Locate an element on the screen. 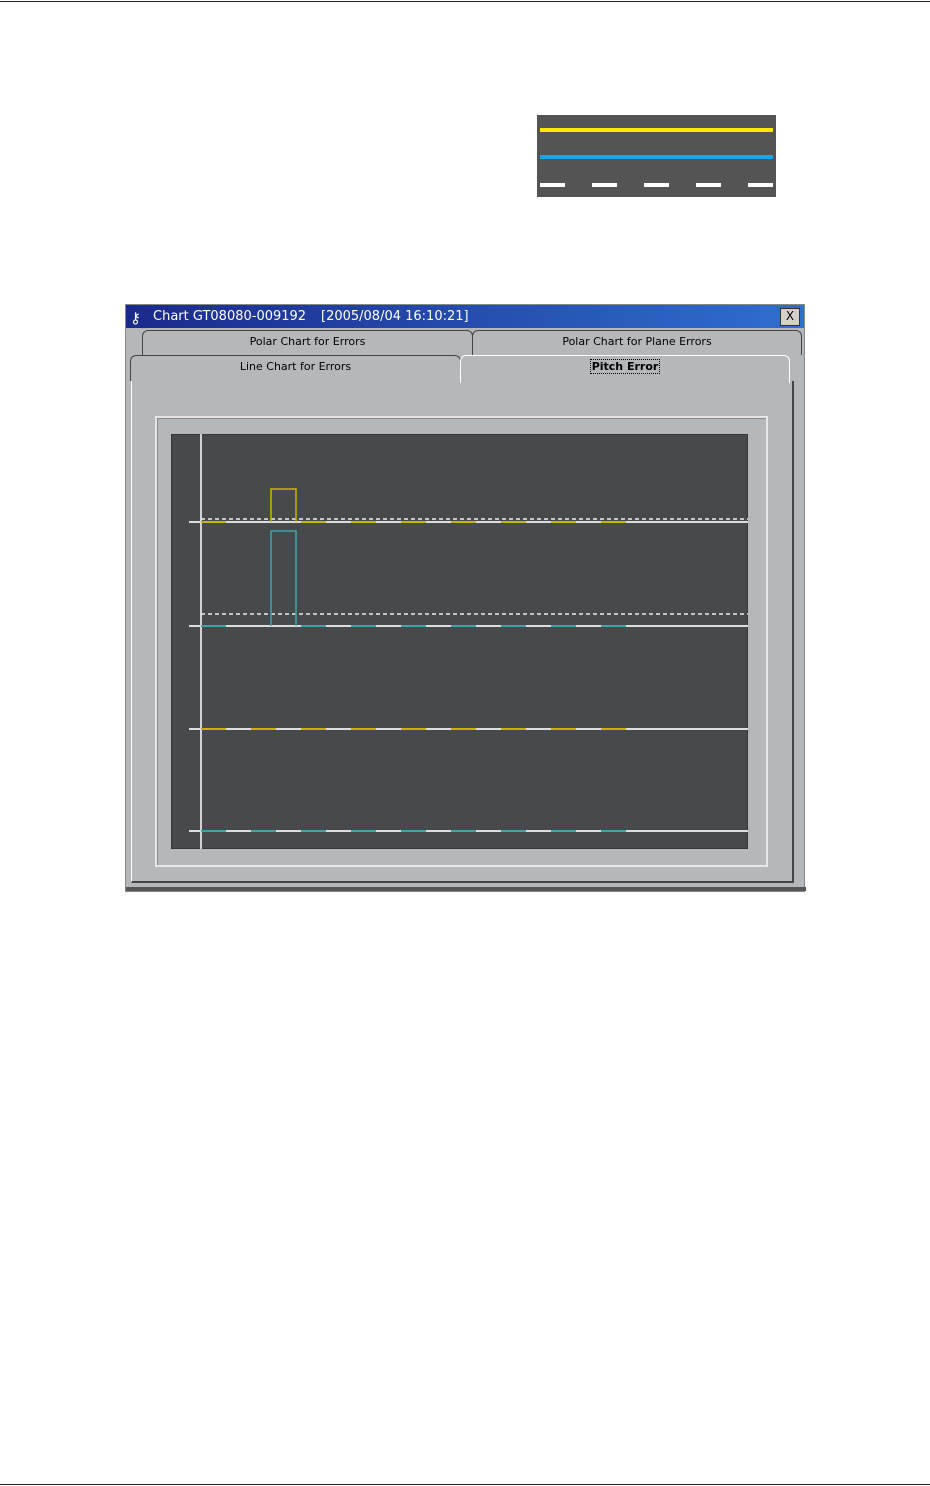 Image resolution: width=930 pixels, height=1486 pixels. top-rule is located at coordinates (465, 1).